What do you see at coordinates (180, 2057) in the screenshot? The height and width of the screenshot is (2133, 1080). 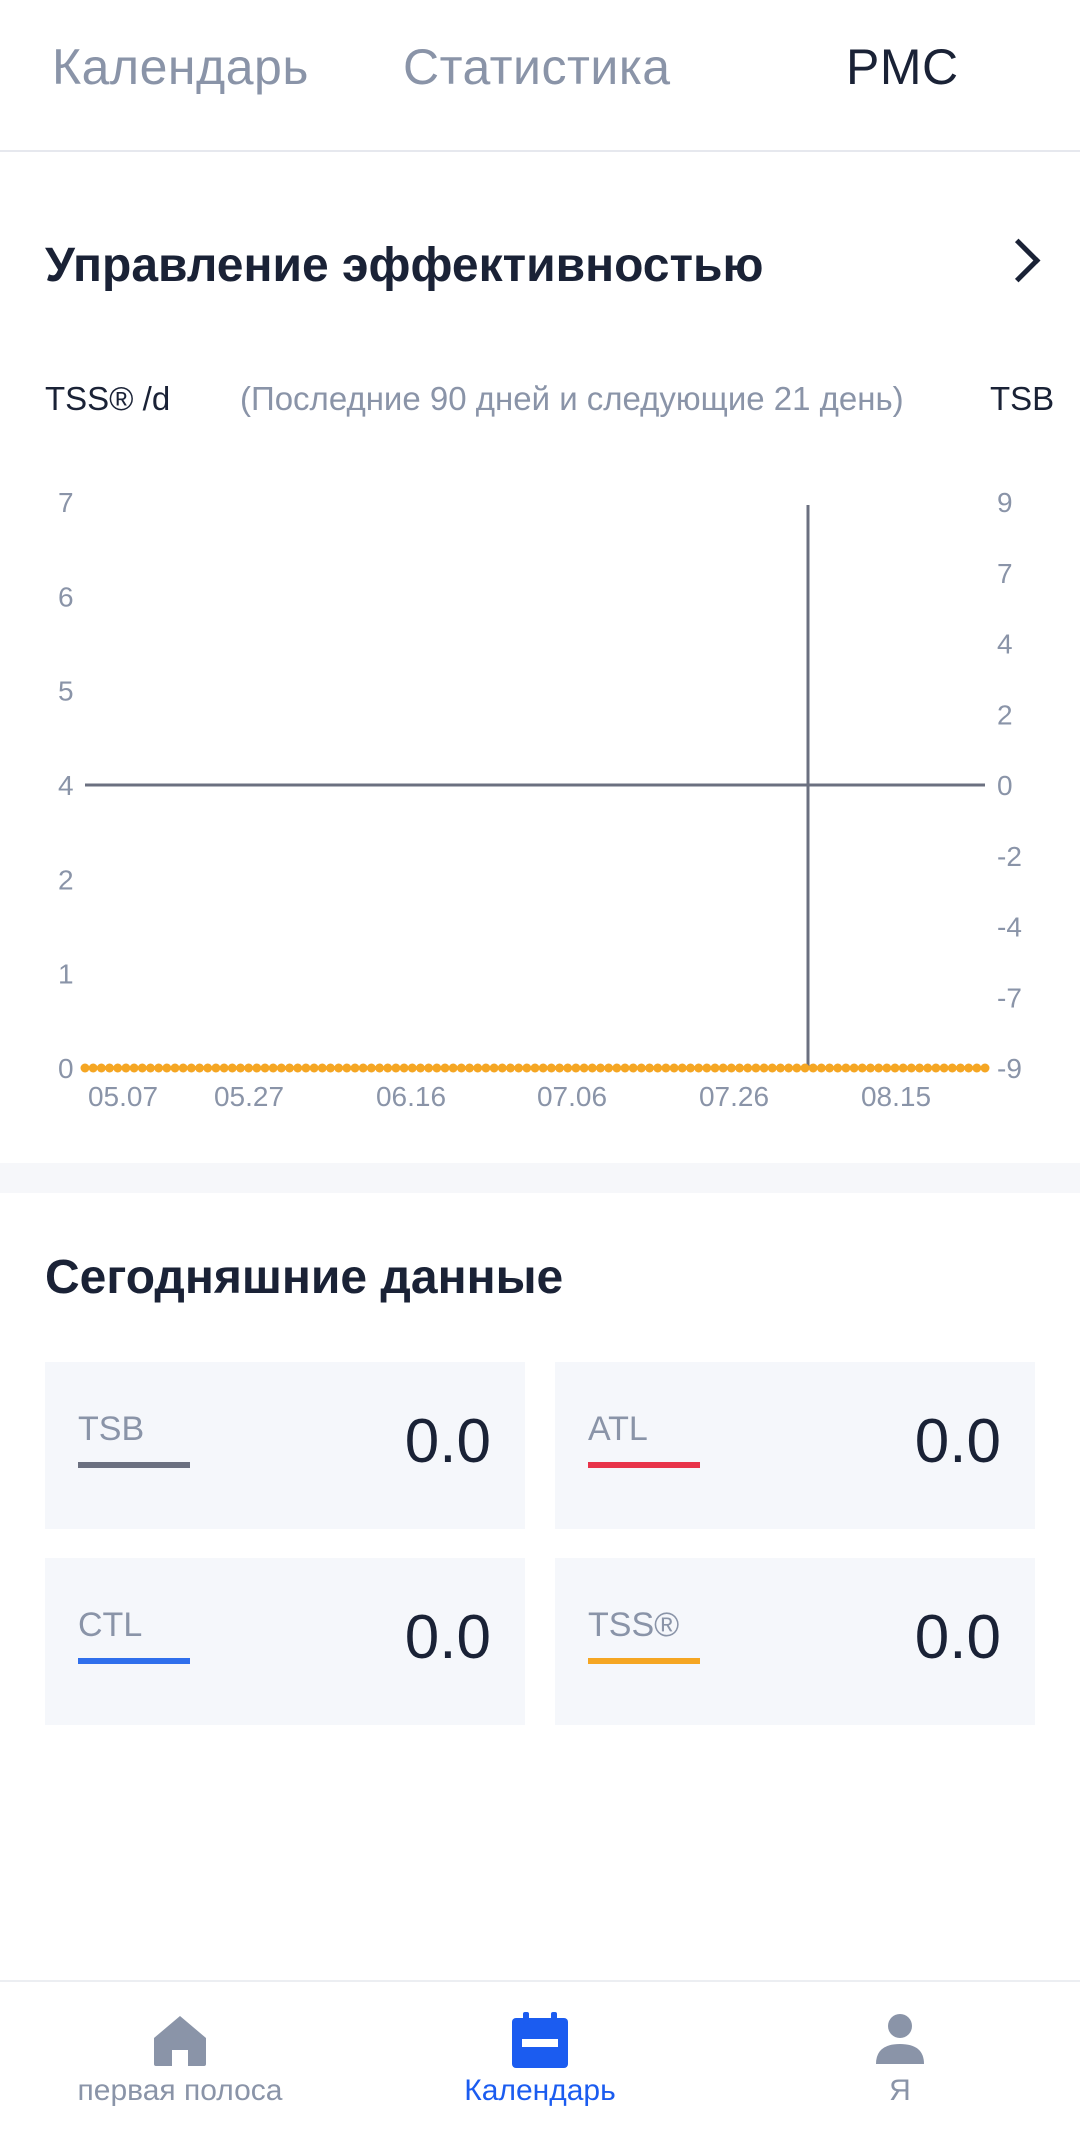 I see `nav-item-home: первая полоса` at bounding box center [180, 2057].